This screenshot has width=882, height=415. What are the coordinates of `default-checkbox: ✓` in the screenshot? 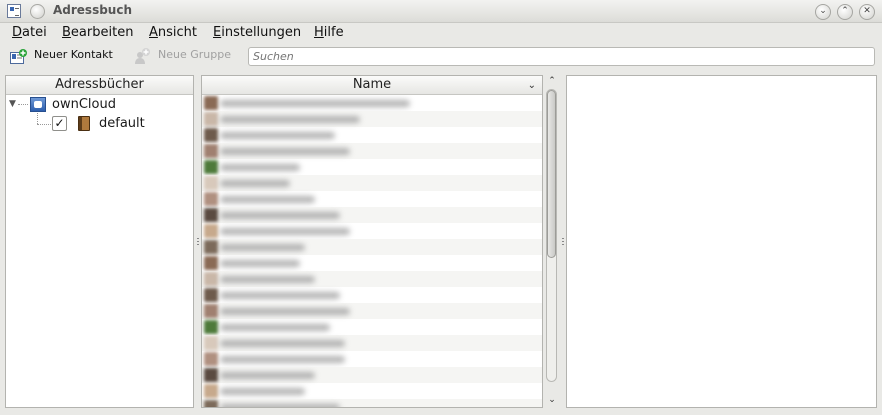 It's located at (59, 123).